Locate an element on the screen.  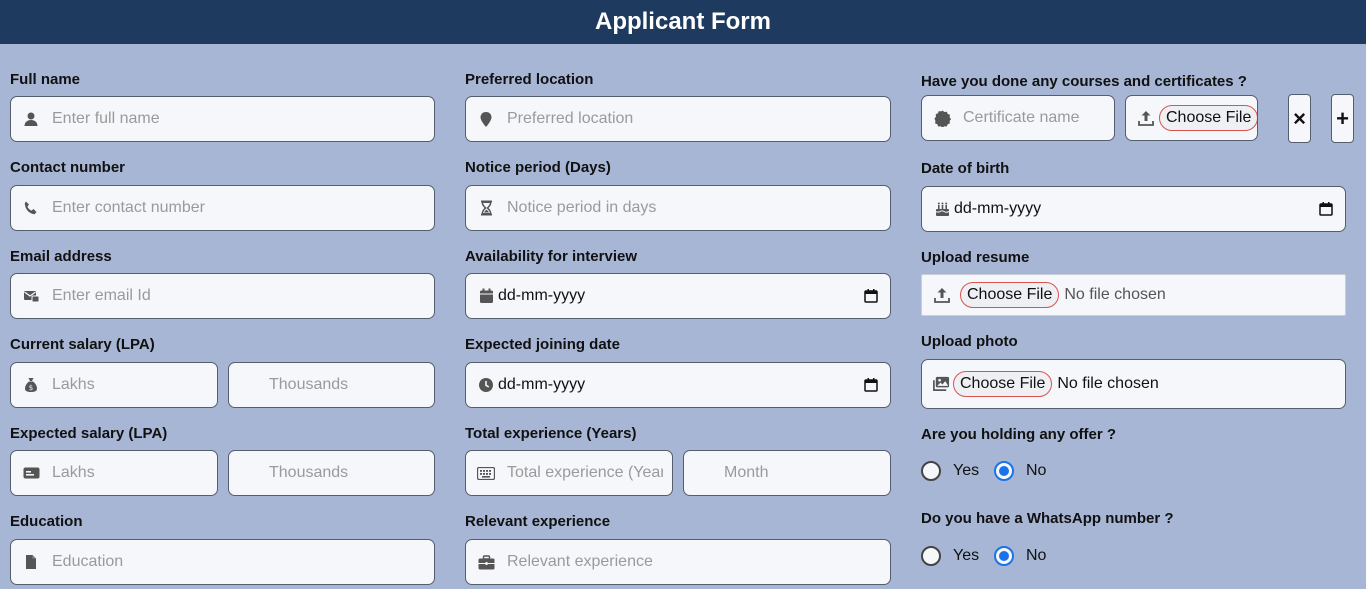
dob-value: dd-mm-yyyy is located at coordinates (998, 208).